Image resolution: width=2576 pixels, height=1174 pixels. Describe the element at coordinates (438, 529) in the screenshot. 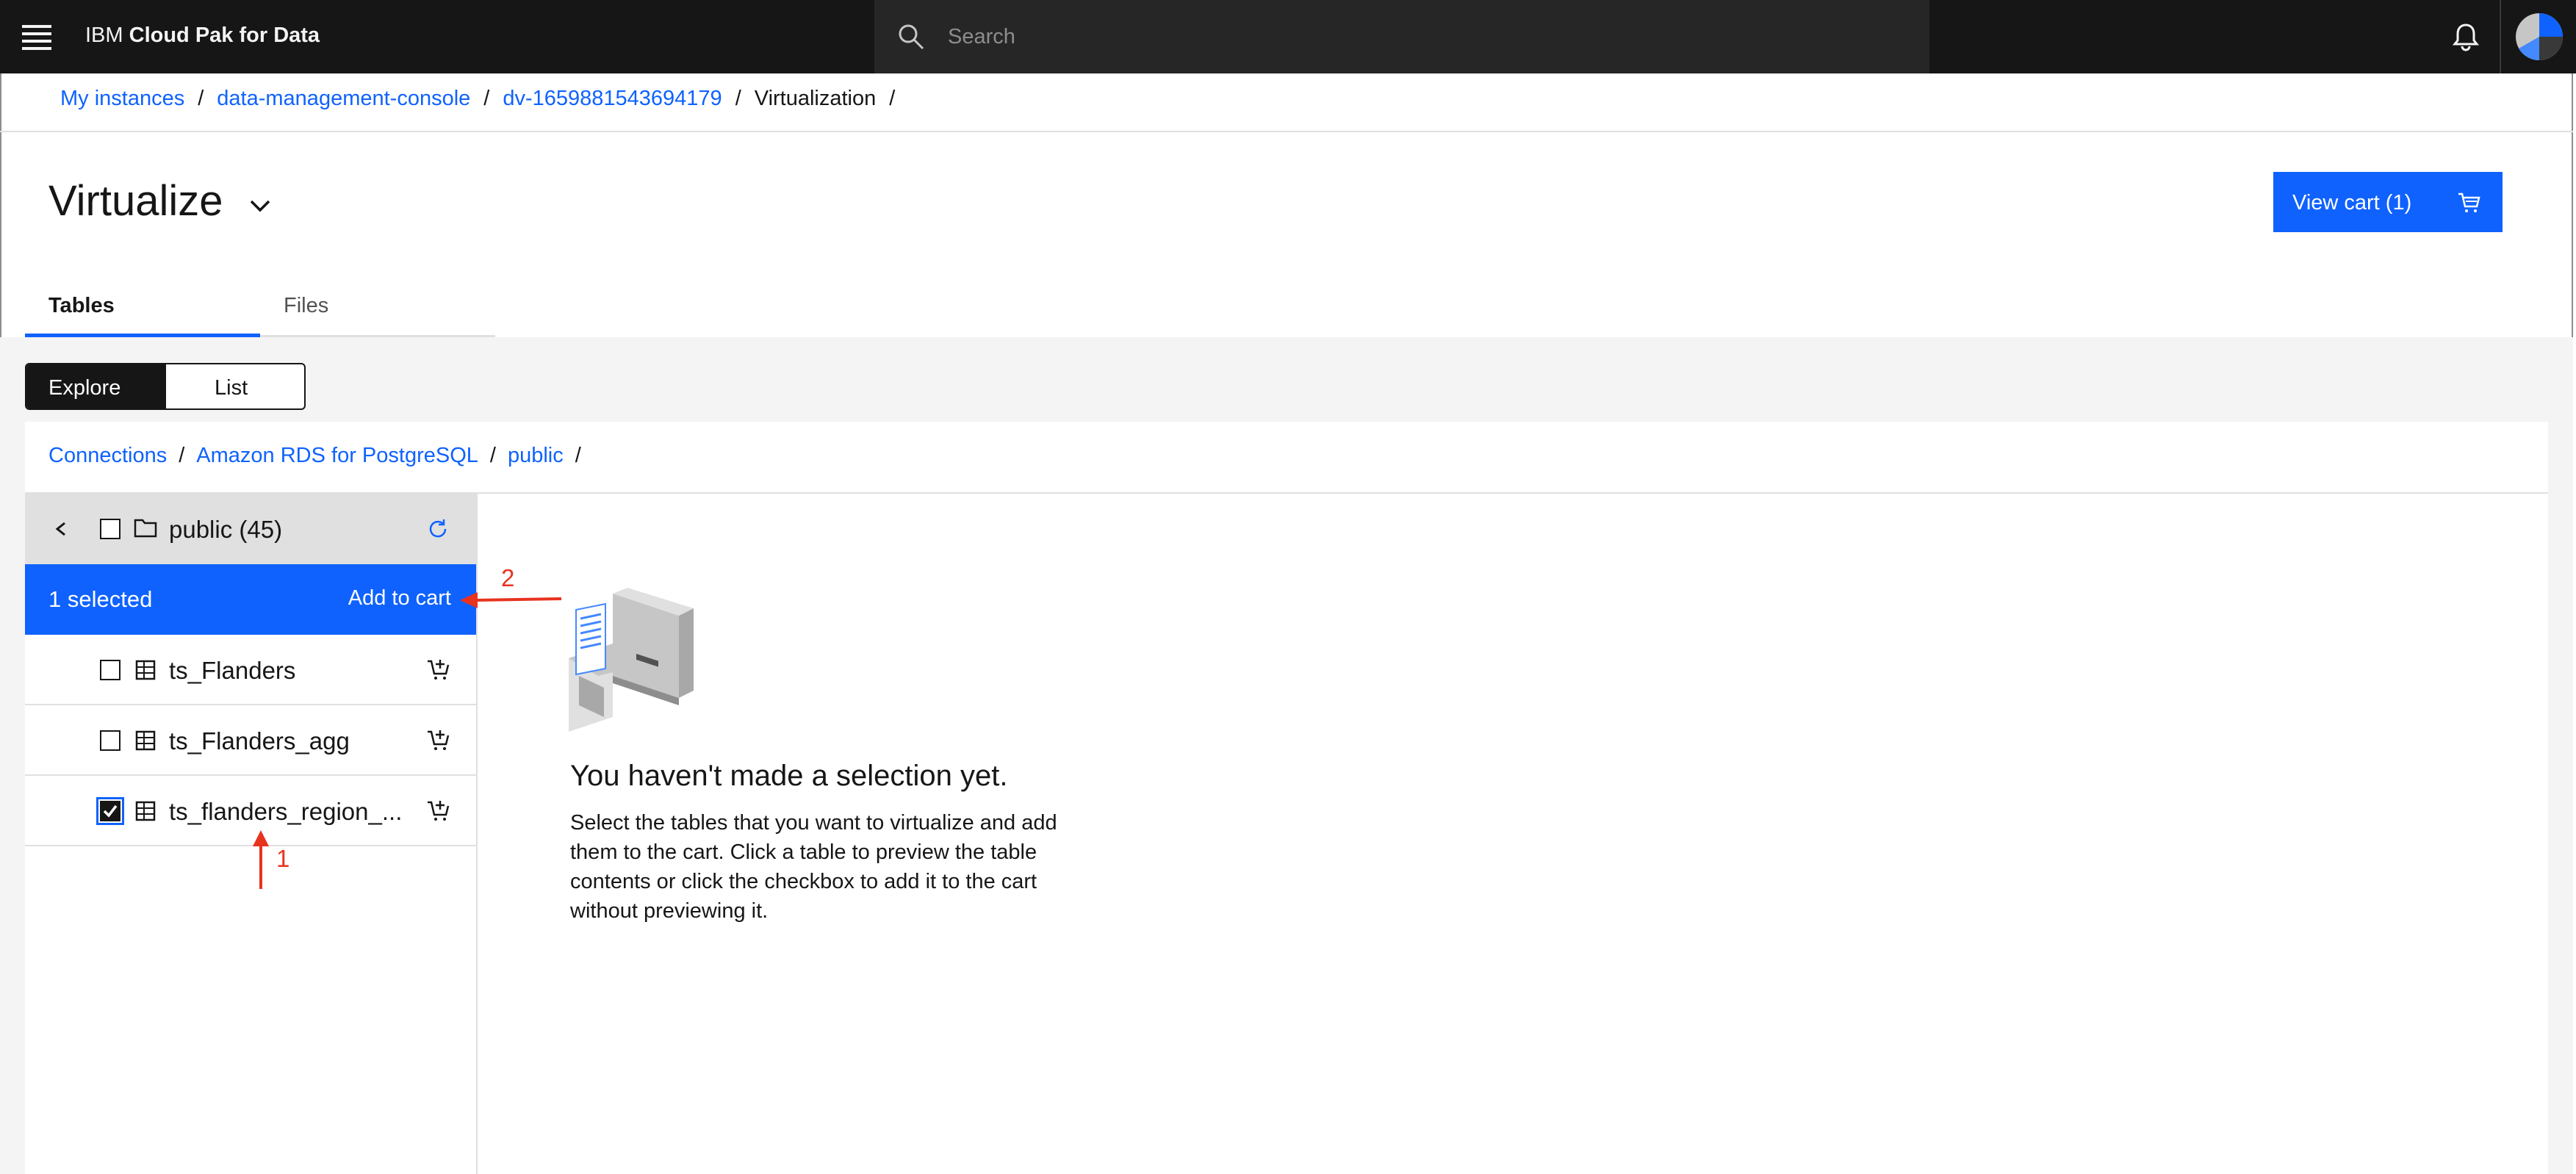

I see `refresh-icon` at that location.